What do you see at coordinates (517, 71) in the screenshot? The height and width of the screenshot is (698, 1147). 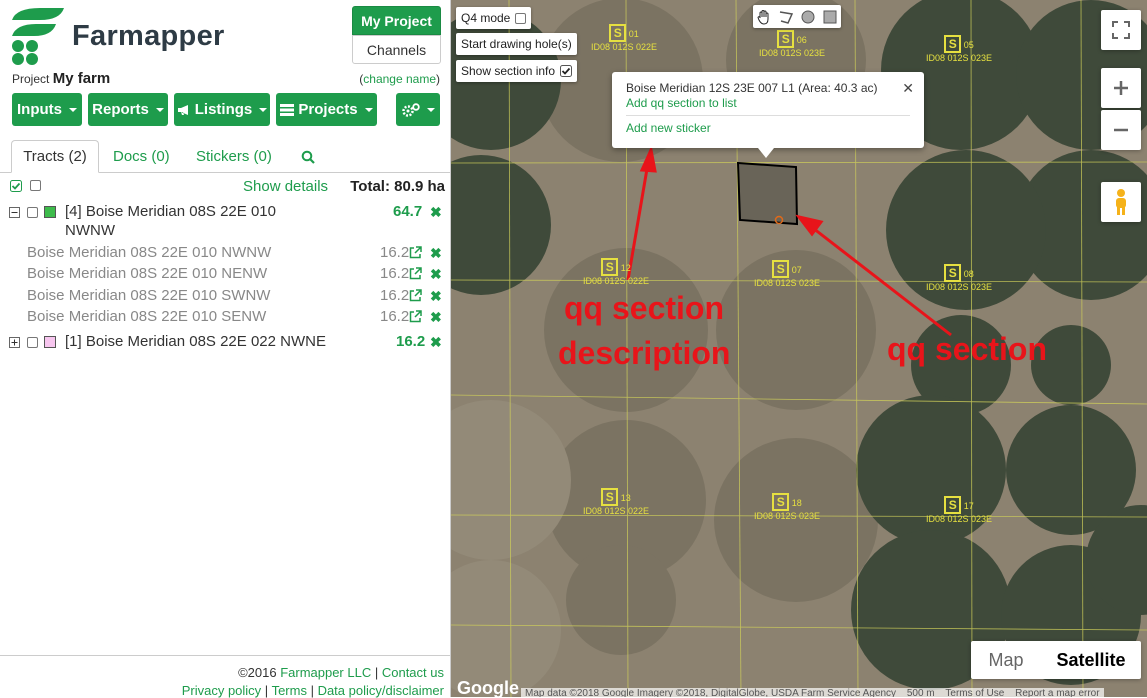 I see `show-section-toggle: Show section info` at bounding box center [517, 71].